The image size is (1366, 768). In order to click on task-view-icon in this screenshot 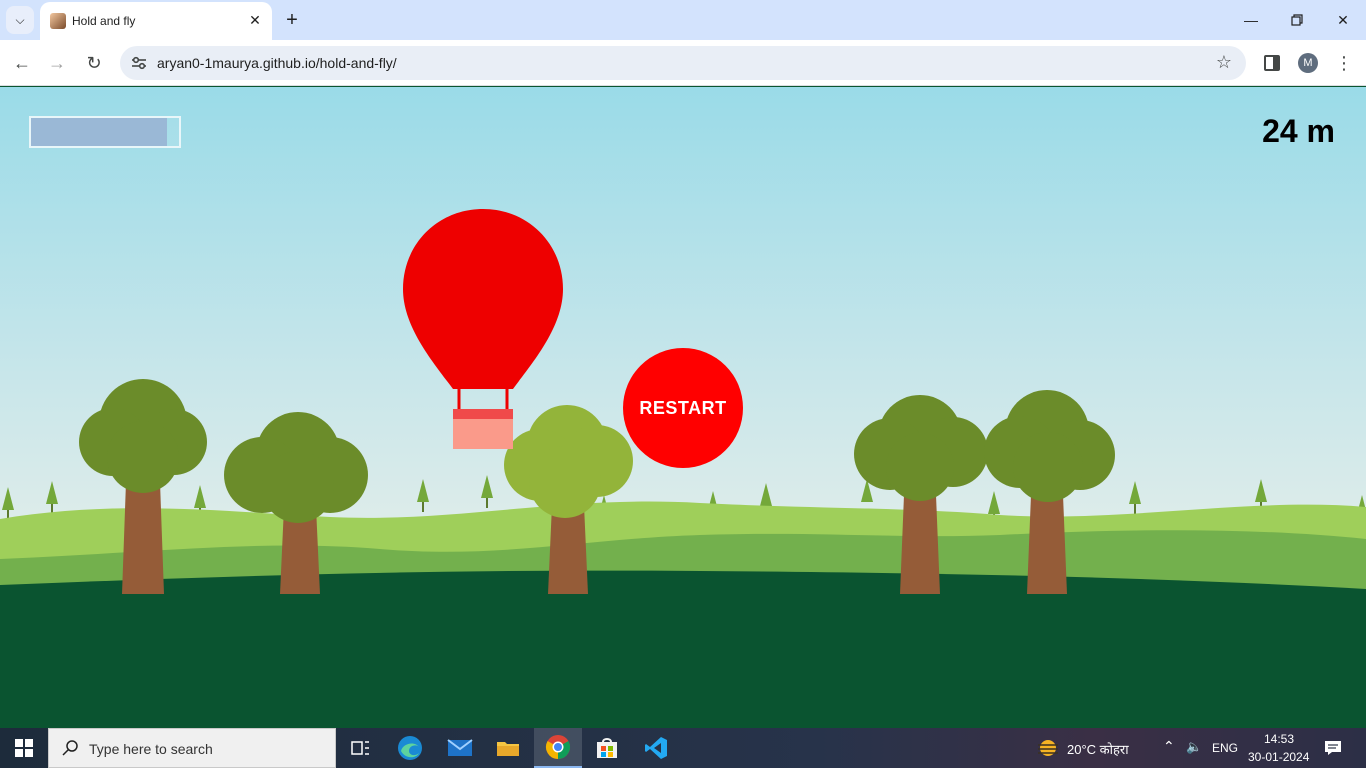, I will do `click(360, 748)`.